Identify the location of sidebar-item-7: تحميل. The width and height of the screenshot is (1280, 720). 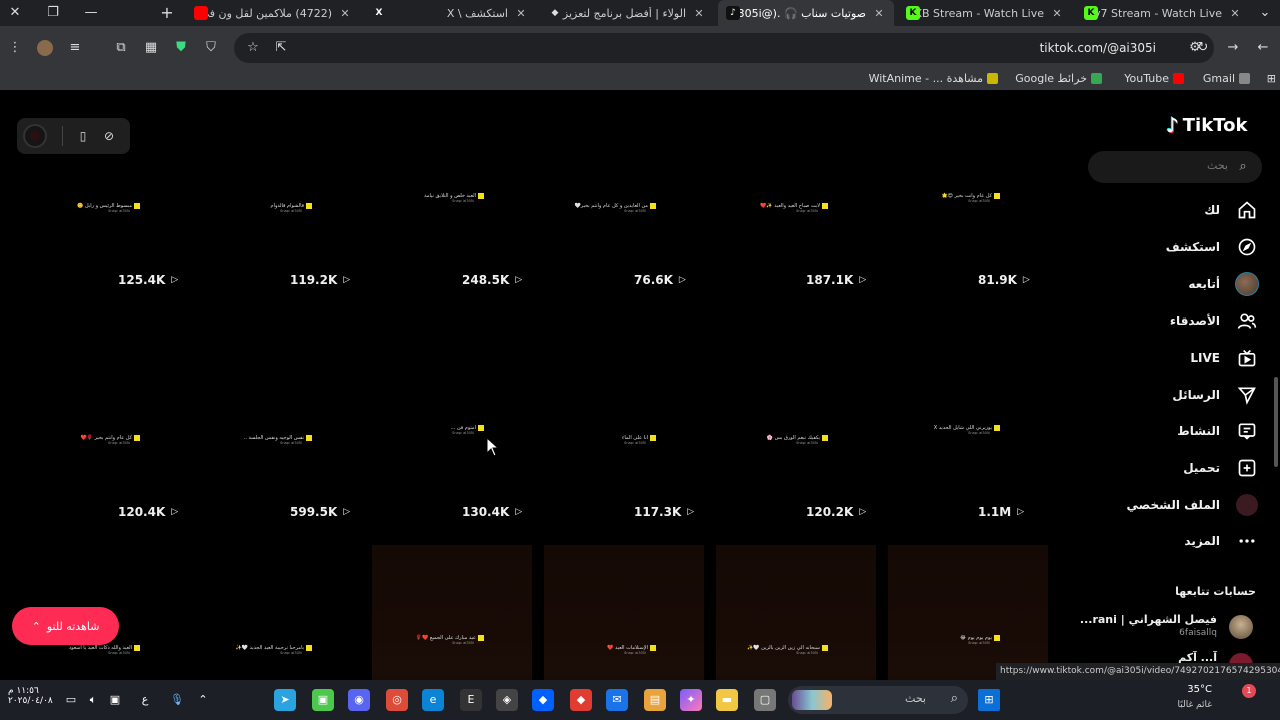
(1180, 468).